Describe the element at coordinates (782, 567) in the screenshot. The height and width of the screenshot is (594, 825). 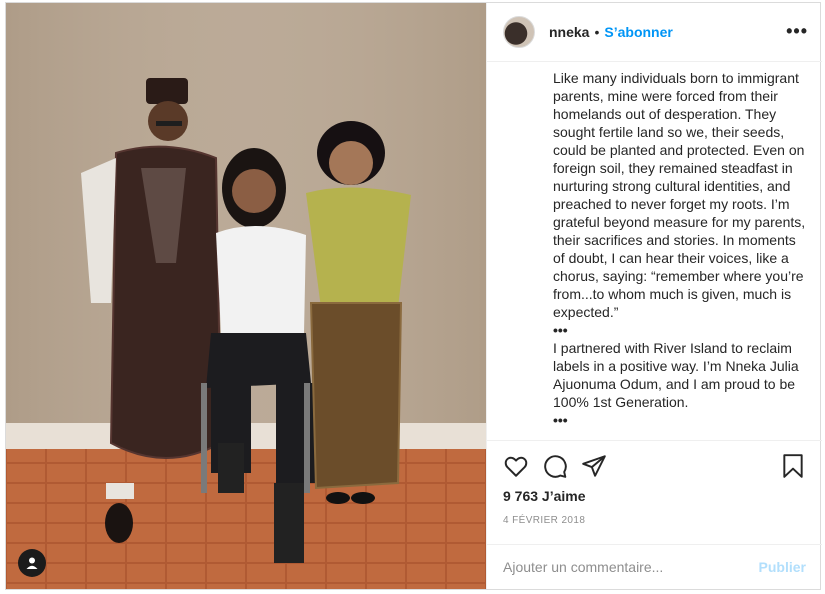
I see `publish-button: Publier` at that location.